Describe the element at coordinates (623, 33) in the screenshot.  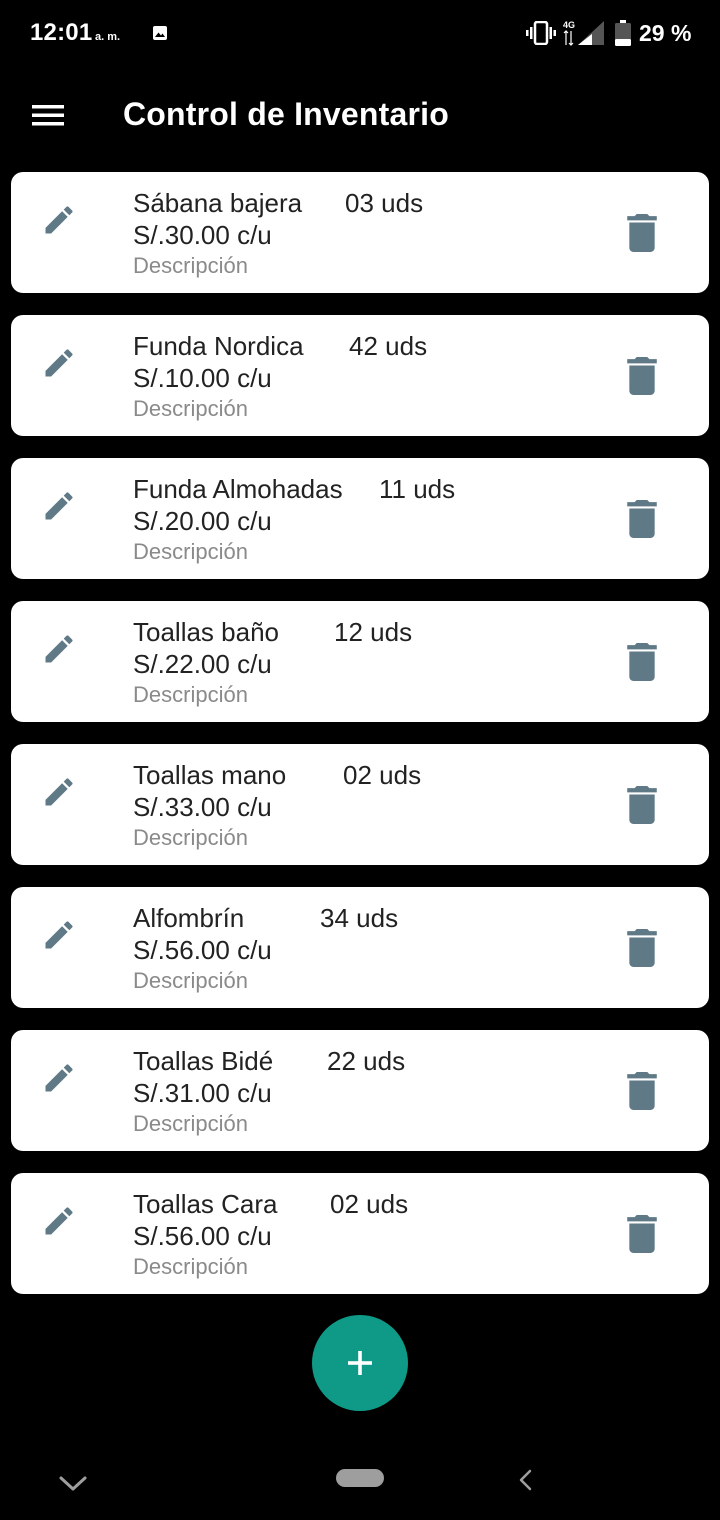
I see `battery-icon` at that location.